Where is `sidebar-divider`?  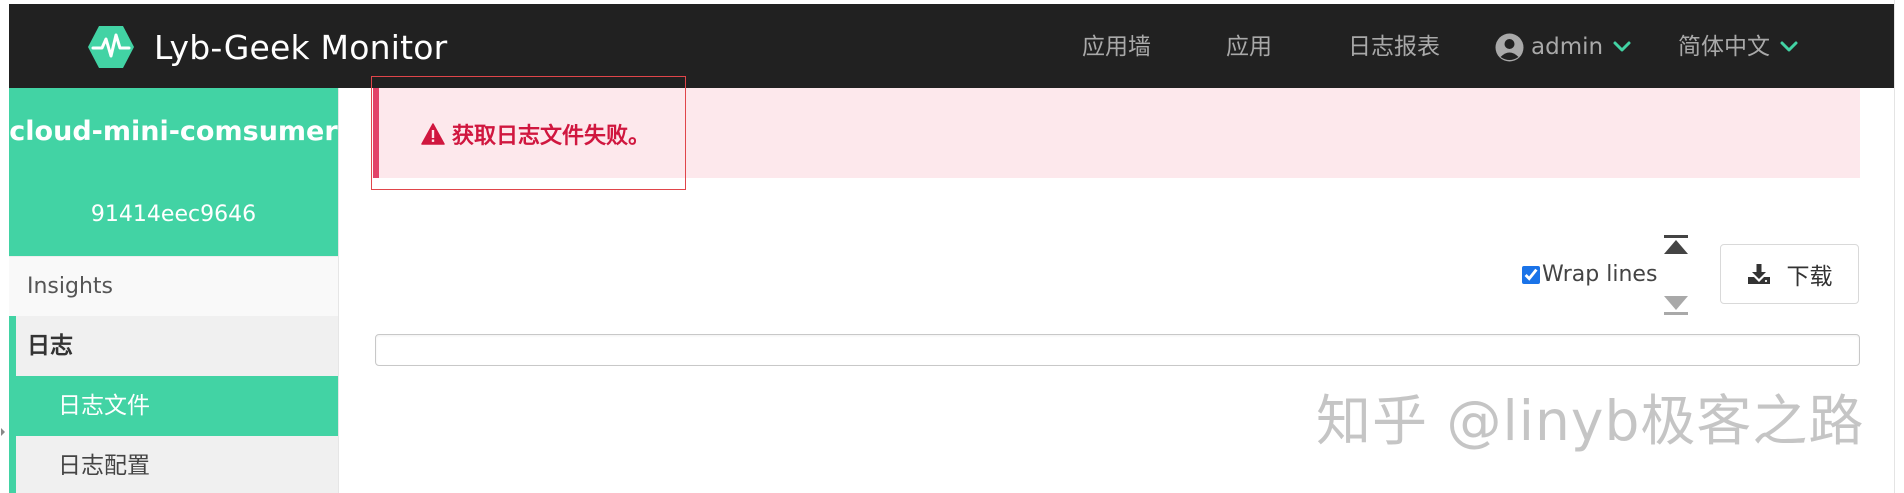 sidebar-divider is located at coordinates (338, 290).